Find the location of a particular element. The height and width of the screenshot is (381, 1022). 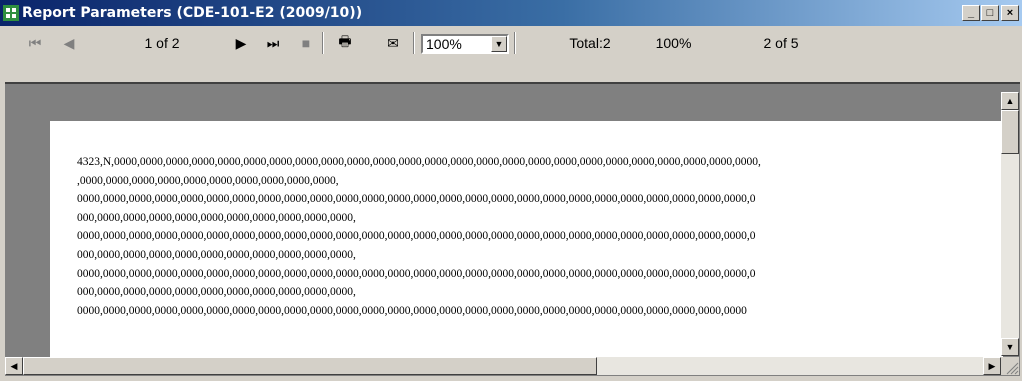

scroll-up-button: ▲ is located at coordinates (1010, 101).